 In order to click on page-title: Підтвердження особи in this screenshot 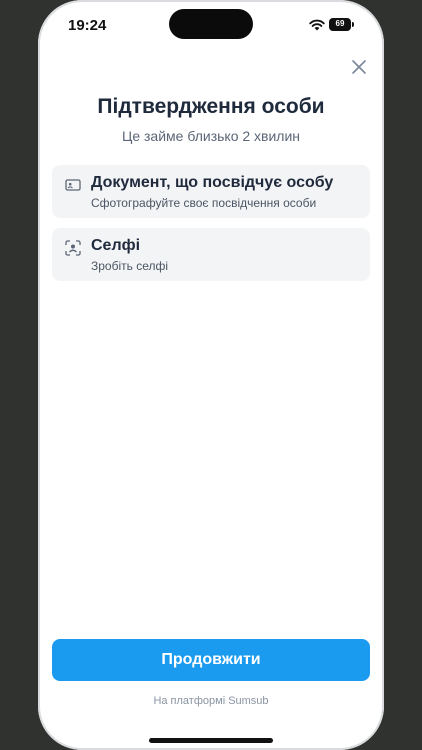, I will do `click(211, 106)`.